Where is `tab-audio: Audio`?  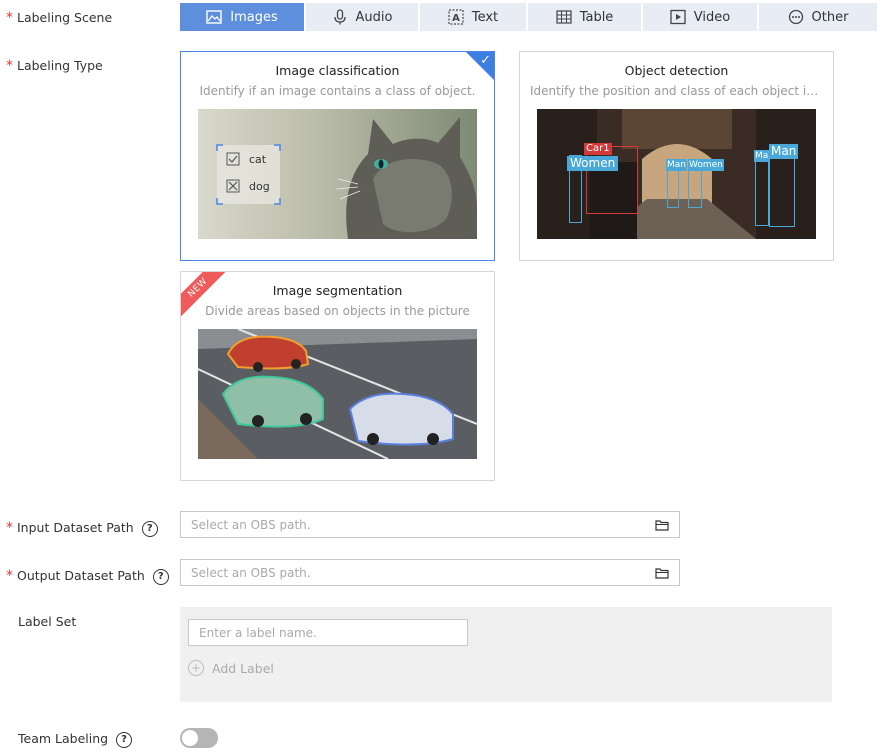
tab-audio: Audio is located at coordinates (362, 17).